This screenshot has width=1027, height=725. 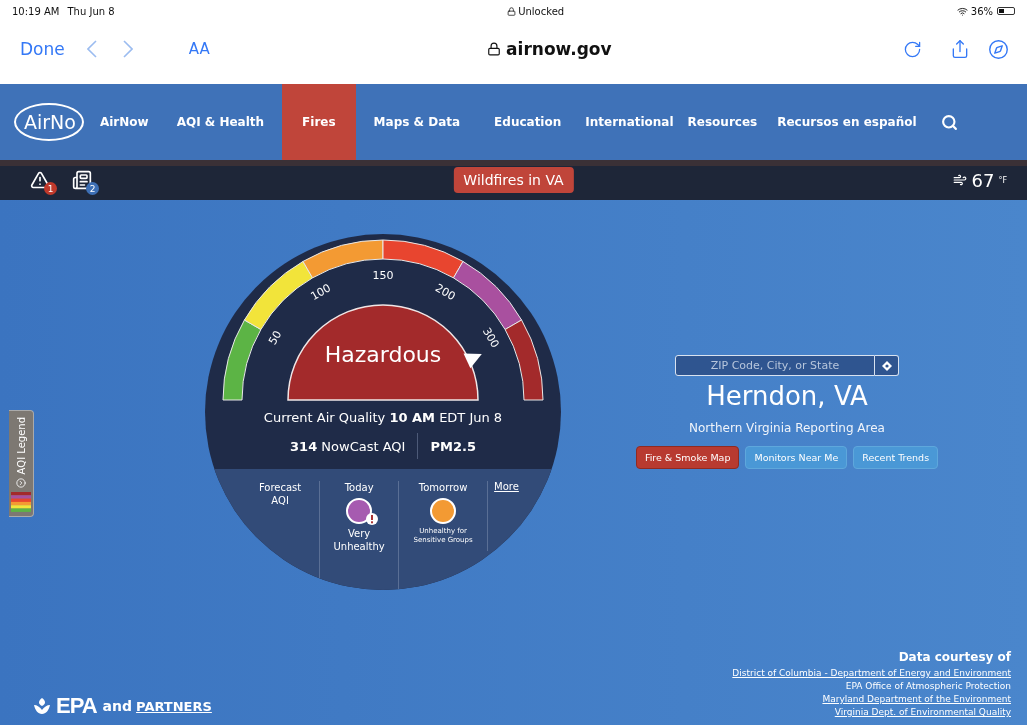 I want to click on nav-item: AirNow, so click(x=124, y=122).